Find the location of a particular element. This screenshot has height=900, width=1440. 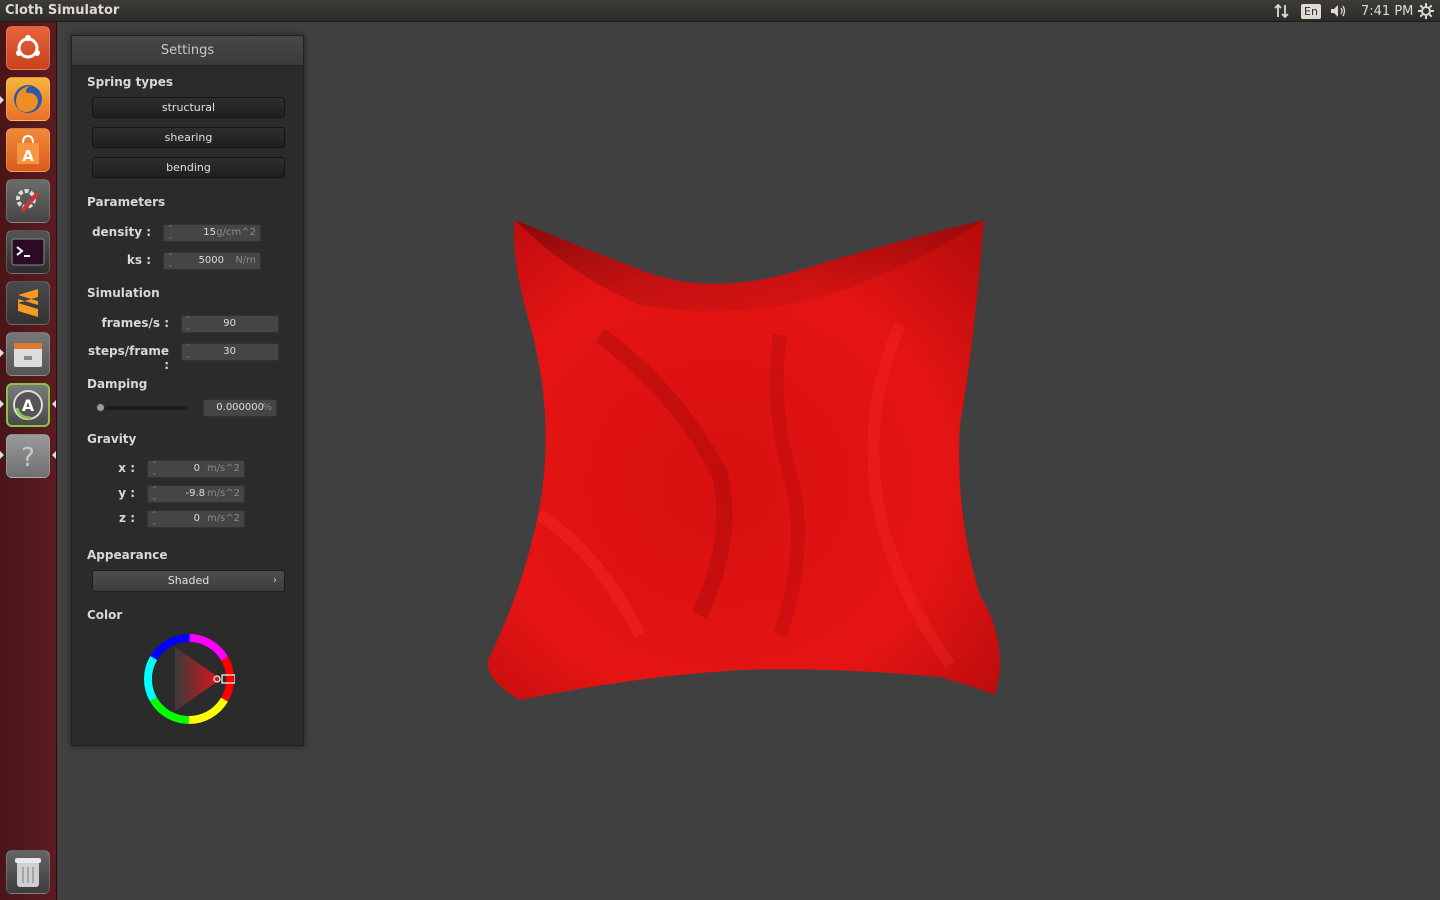

top-panel: Cloth Simulator En 7:41 PM is located at coordinates (720, 11).